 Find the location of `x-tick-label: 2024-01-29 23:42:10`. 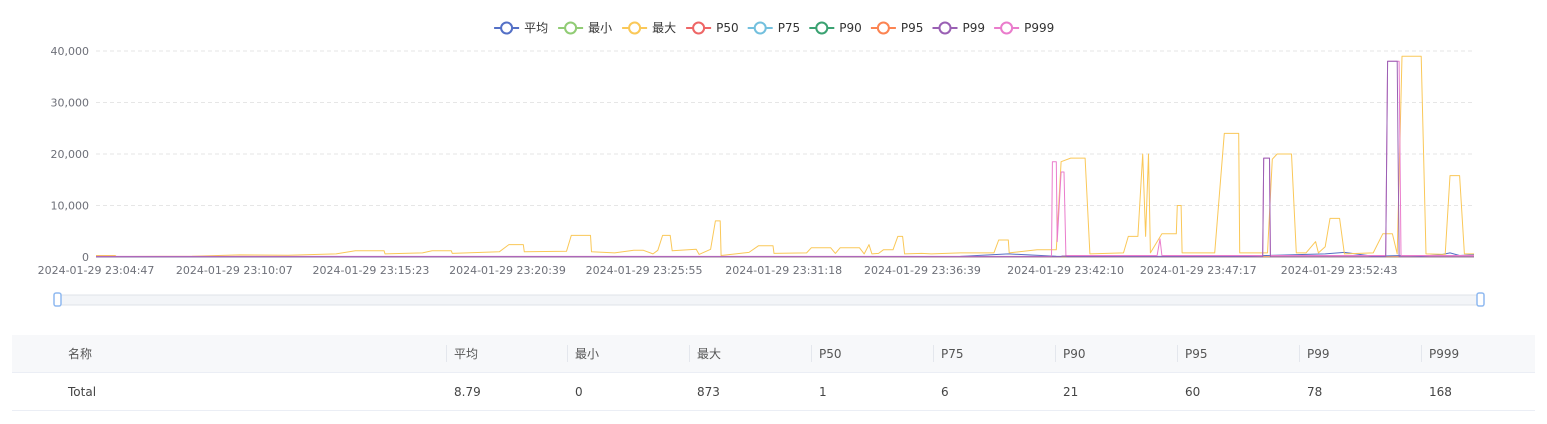

x-tick-label: 2024-01-29 23:42:10 is located at coordinates (1065, 270).